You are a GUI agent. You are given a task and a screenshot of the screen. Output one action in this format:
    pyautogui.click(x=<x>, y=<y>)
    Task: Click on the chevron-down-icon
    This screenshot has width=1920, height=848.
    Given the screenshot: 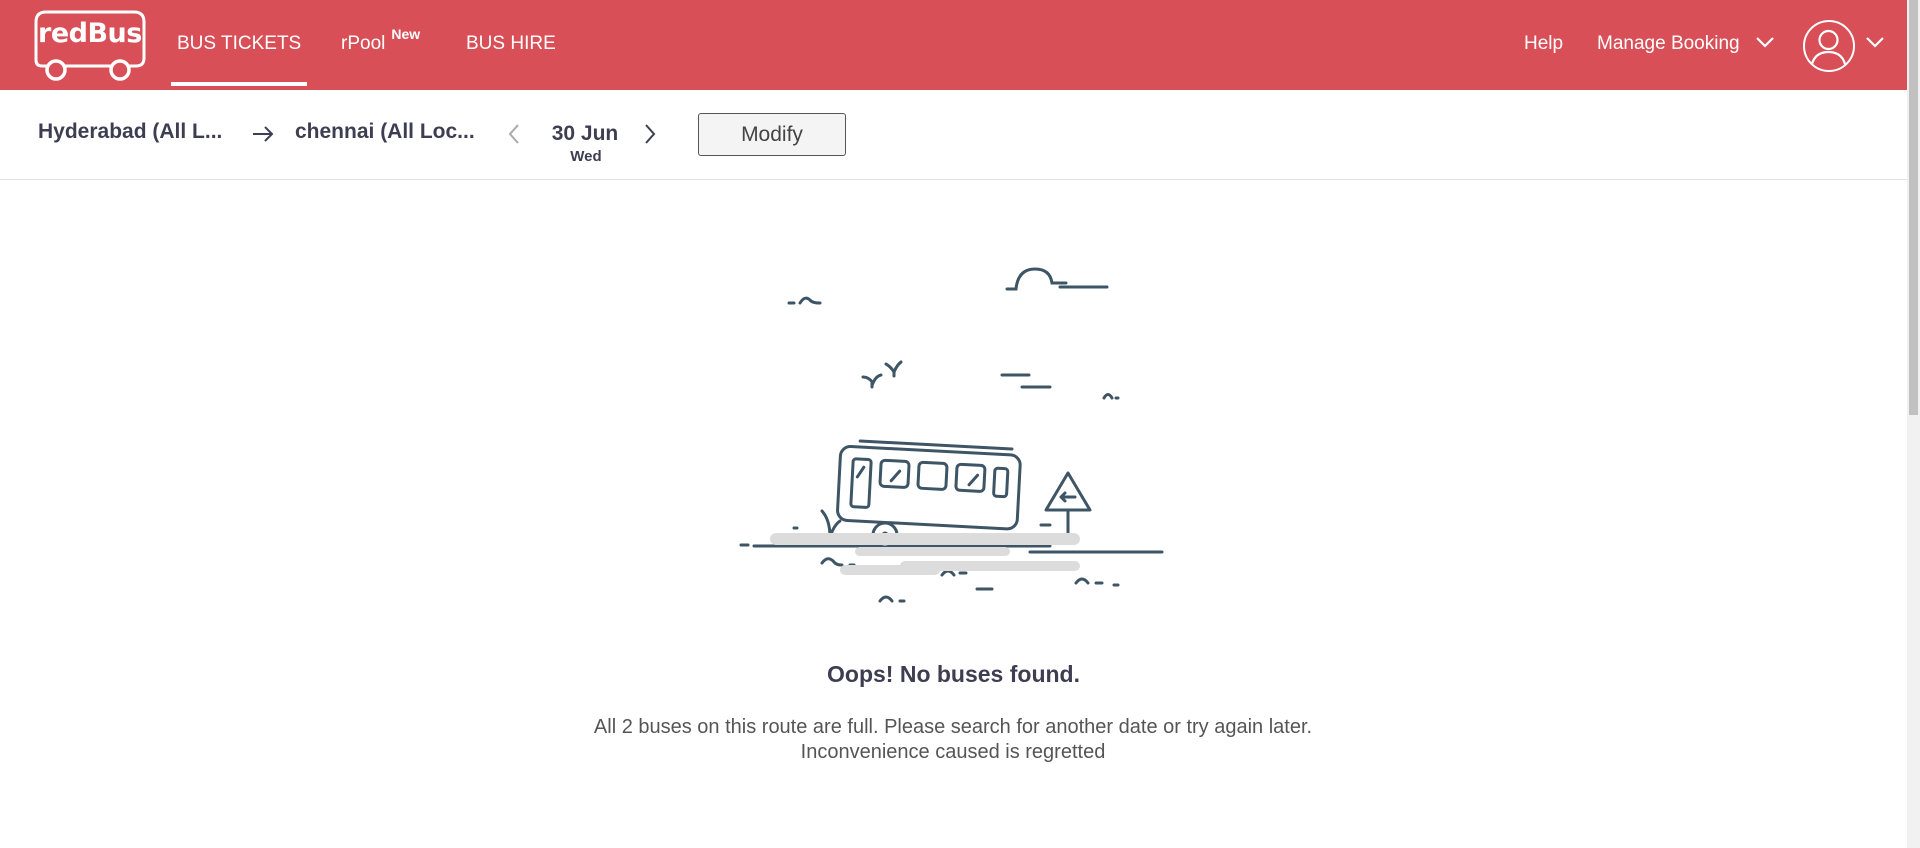 What is the action you would take?
    pyautogui.click(x=1765, y=42)
    